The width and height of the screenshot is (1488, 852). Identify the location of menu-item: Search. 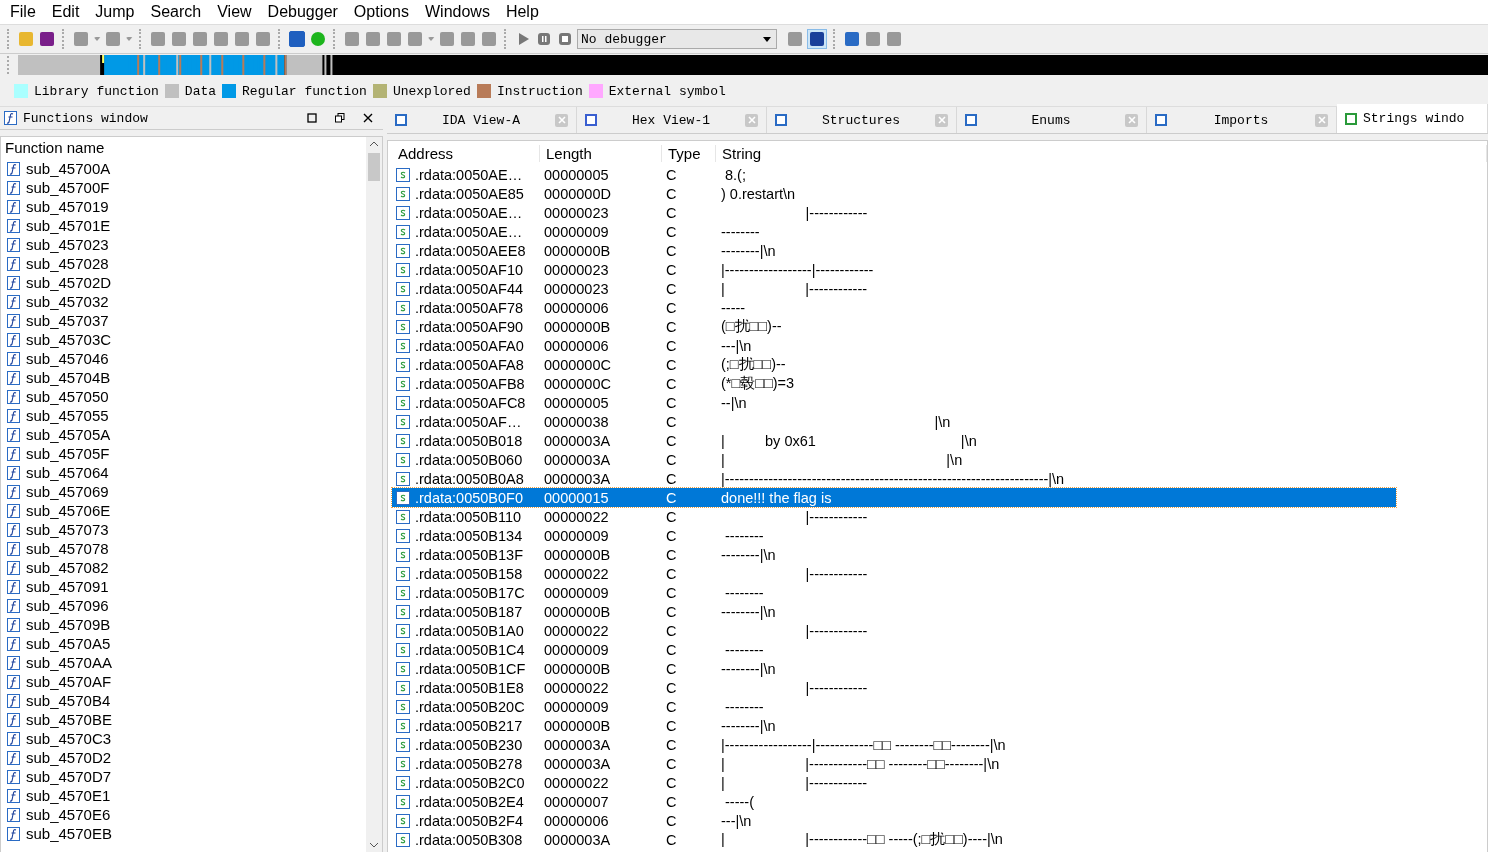
(176, 12).